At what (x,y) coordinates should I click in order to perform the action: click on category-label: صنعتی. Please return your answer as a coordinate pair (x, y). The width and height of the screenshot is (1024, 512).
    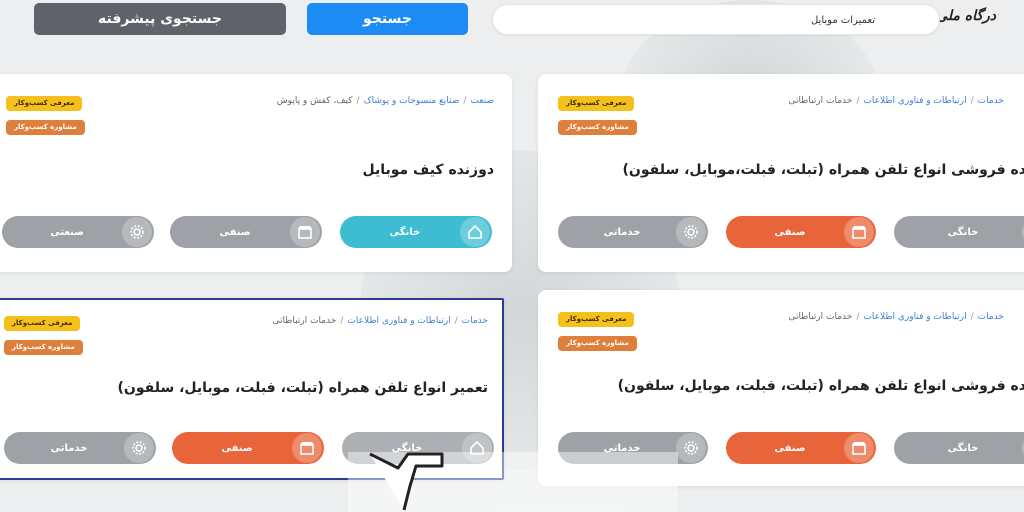
    Looking at the image, I should click on (67, 232).